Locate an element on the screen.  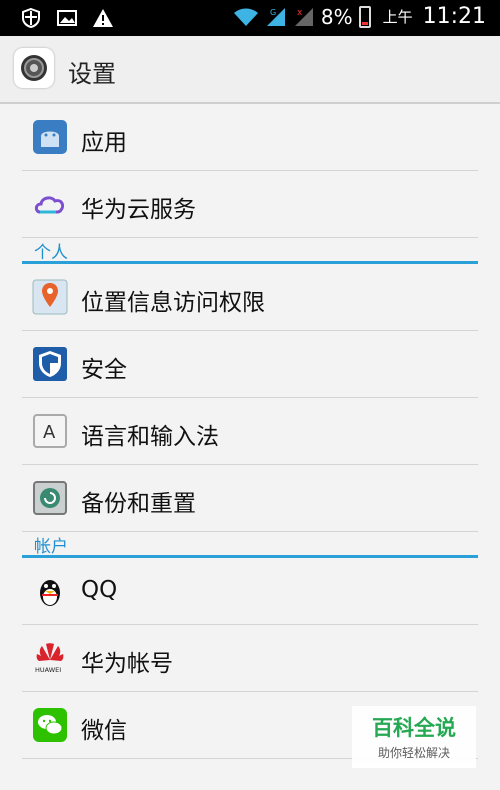
keyboard-key-icon: A is located at coordinates (50, 431).